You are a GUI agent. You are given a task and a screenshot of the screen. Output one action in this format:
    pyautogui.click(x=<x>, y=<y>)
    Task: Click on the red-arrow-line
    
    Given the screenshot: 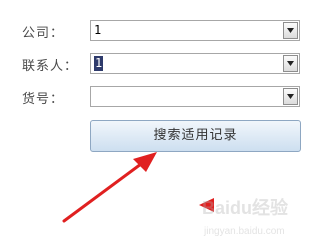 What is the action you would take?
    pyautogui.click(x=102, y=192)
    